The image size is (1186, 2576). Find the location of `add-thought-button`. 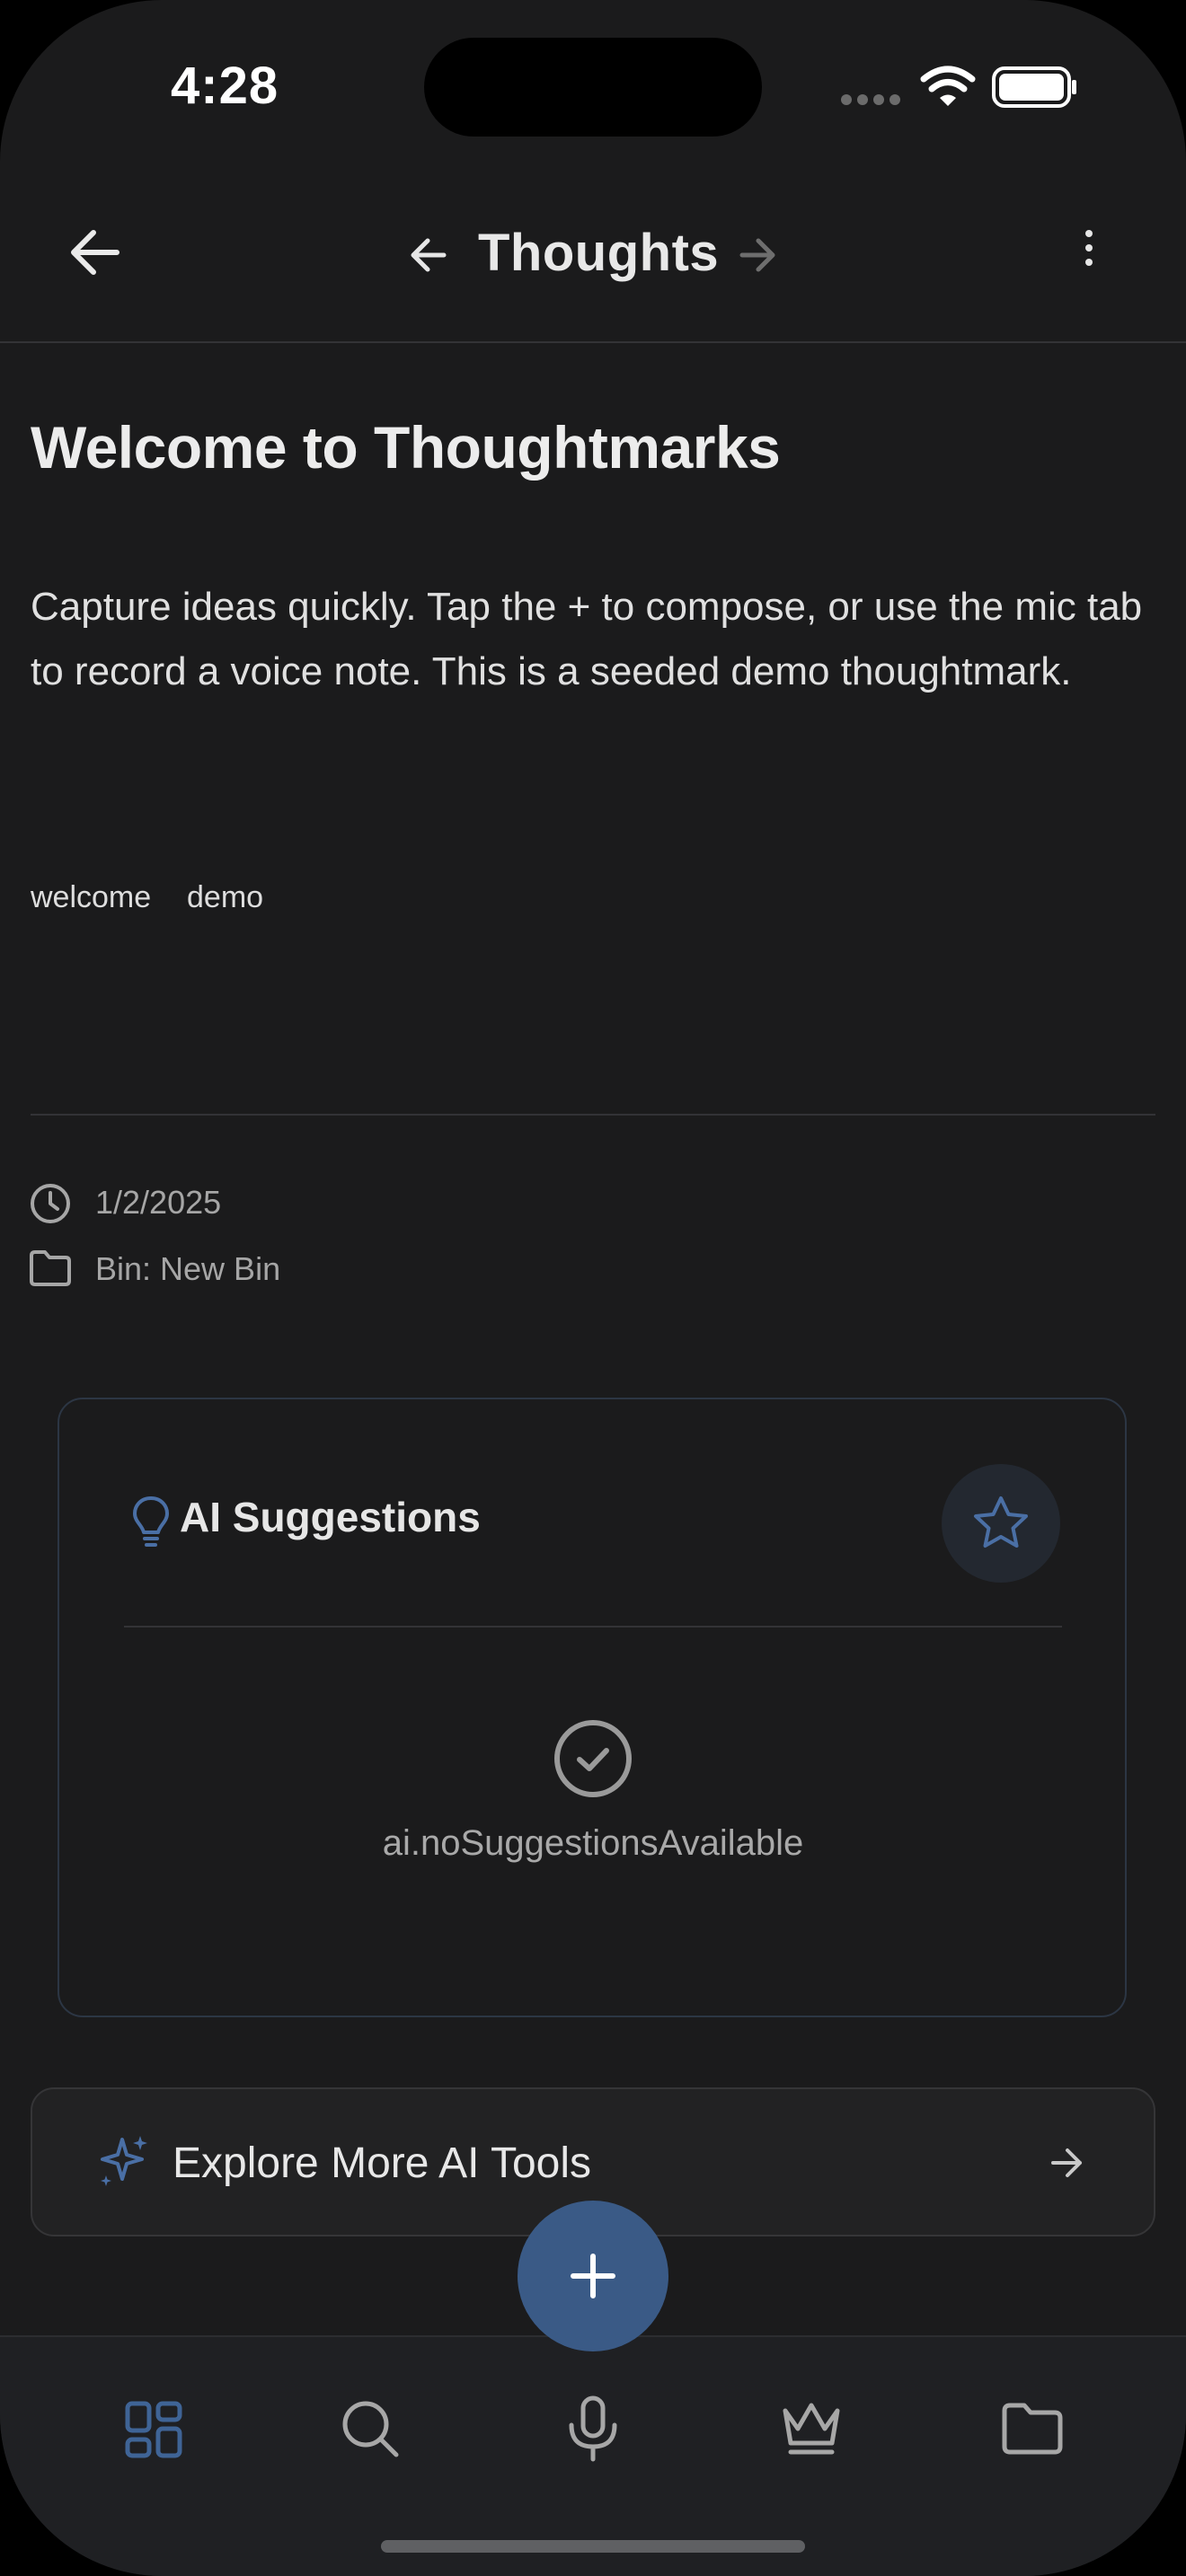

add-thought-button is located at coordinates (593, 2276).